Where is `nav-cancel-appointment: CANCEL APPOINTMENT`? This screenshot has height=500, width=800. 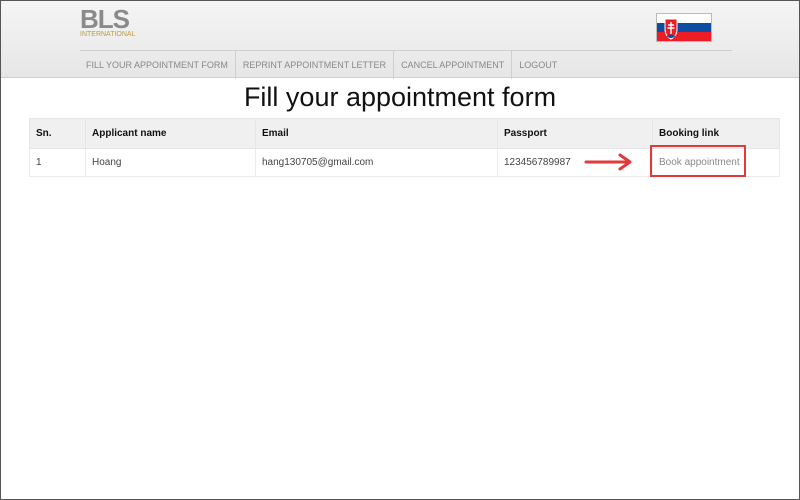
nav-cancel-appointment: CANCEL APPOINTMENT is located at coordinates (453, 65).